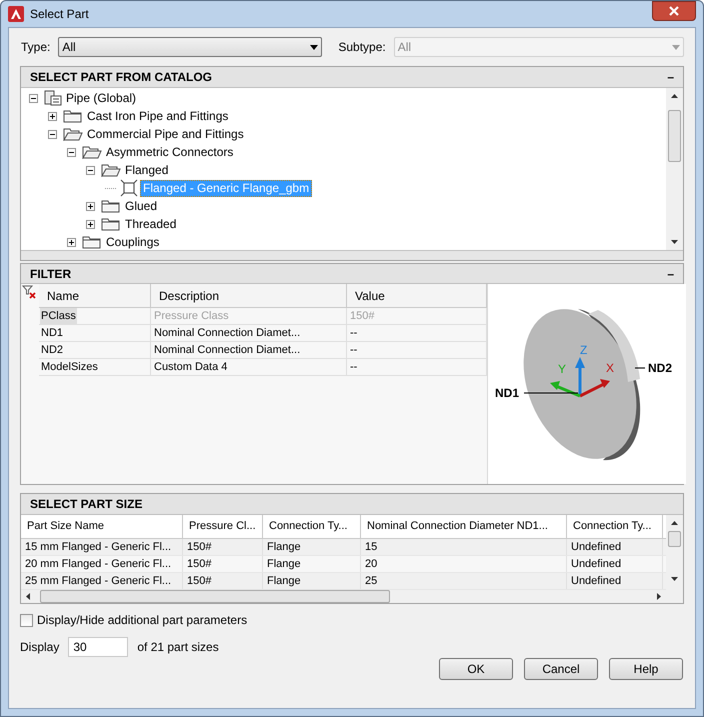  What do you see at coordinates (133, 242) in the screenshot?
I see `tree-item: Couplings` at bounding box center [133, 242].